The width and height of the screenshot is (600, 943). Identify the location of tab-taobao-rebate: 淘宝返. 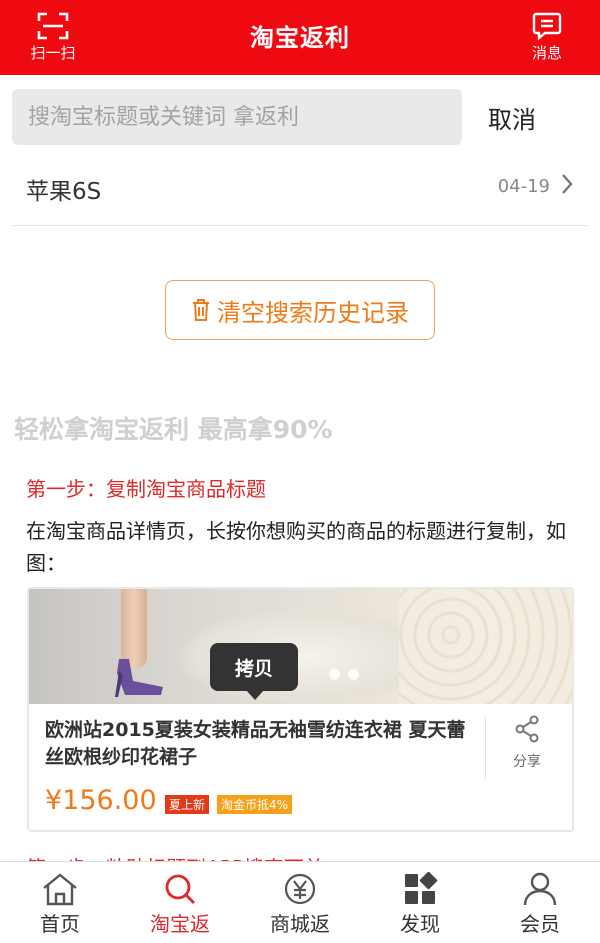
(180, 902).